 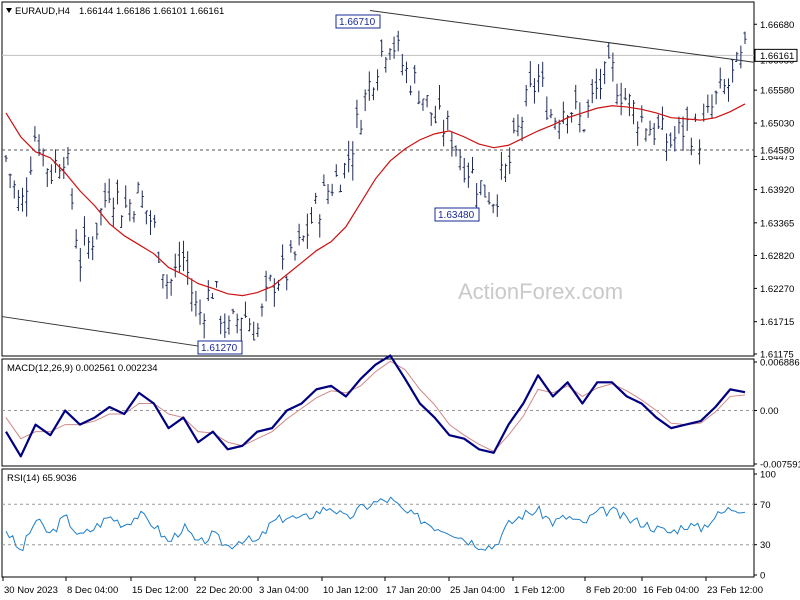 What do you see at coordinates (284, 590) in the screenshot?
I see `x-tick-label: 3 Jan 04:00` at bounding box center [284, 590].